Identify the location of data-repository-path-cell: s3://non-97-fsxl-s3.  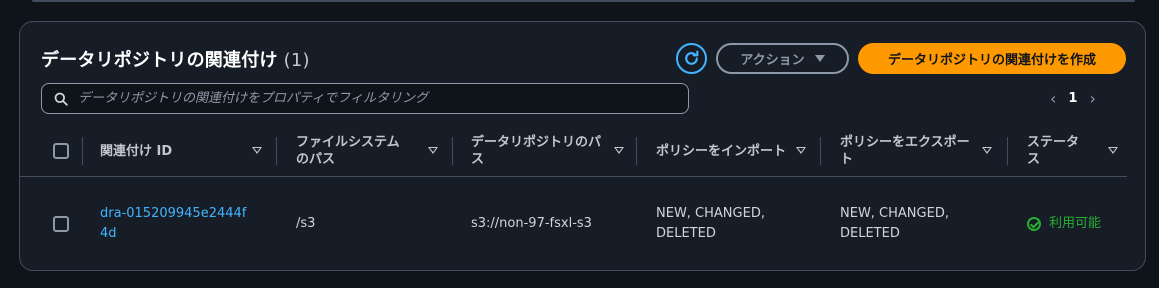
(531, 224).